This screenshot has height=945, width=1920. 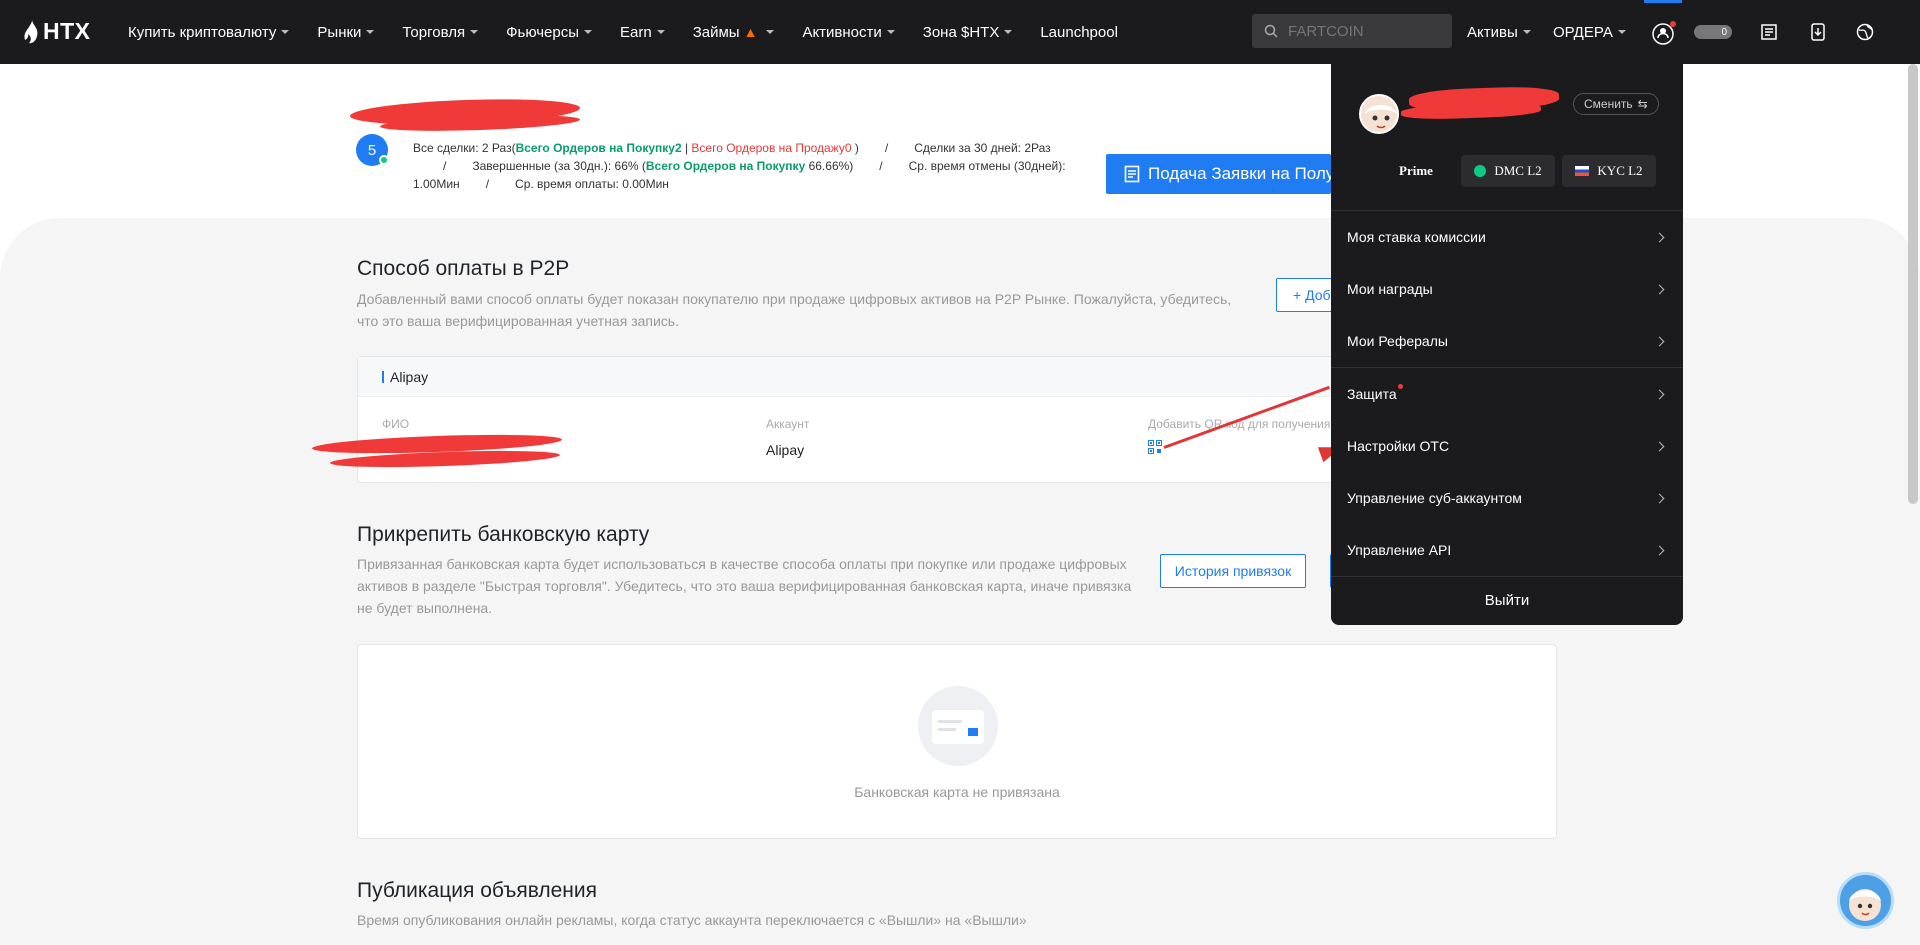 I want to click on menu-item-sub-account: Управление суб-аккаунтом, so click(x=1507, y=498).